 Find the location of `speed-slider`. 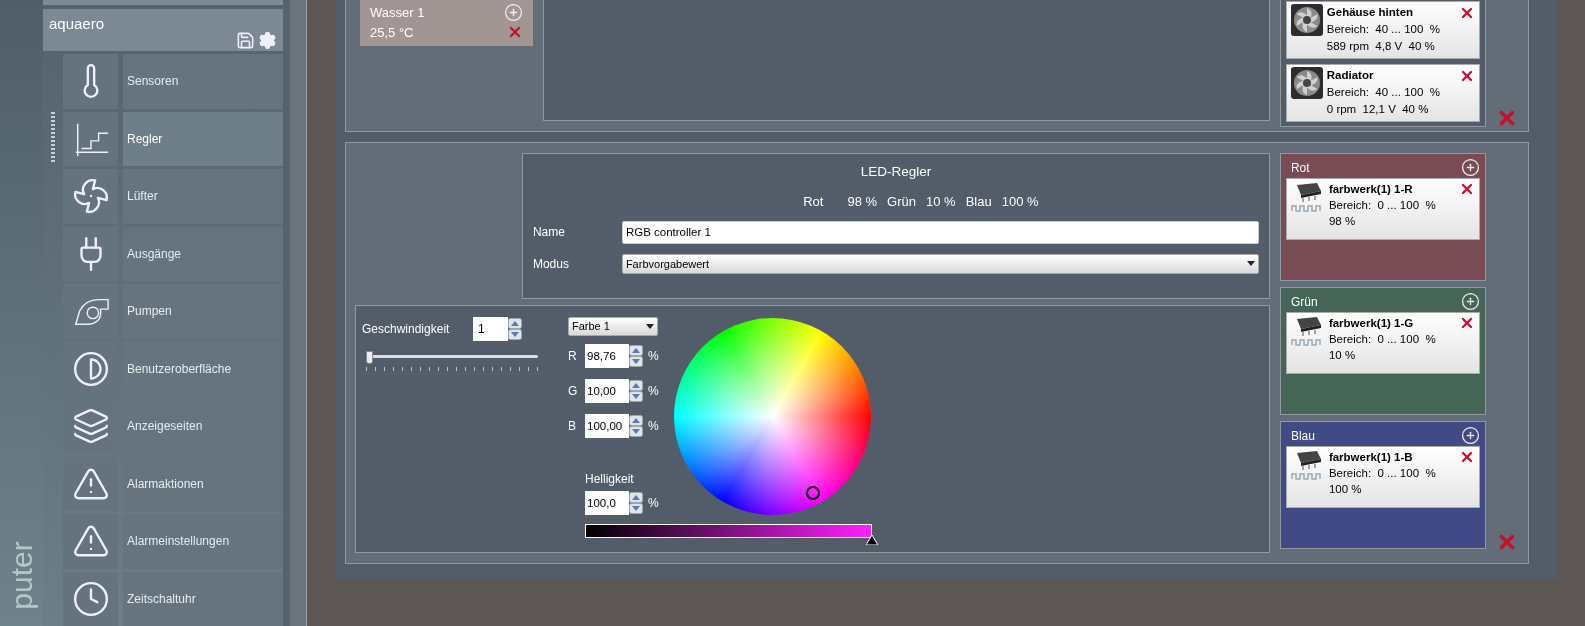

speed-slider is located at coordinates (452, 361).